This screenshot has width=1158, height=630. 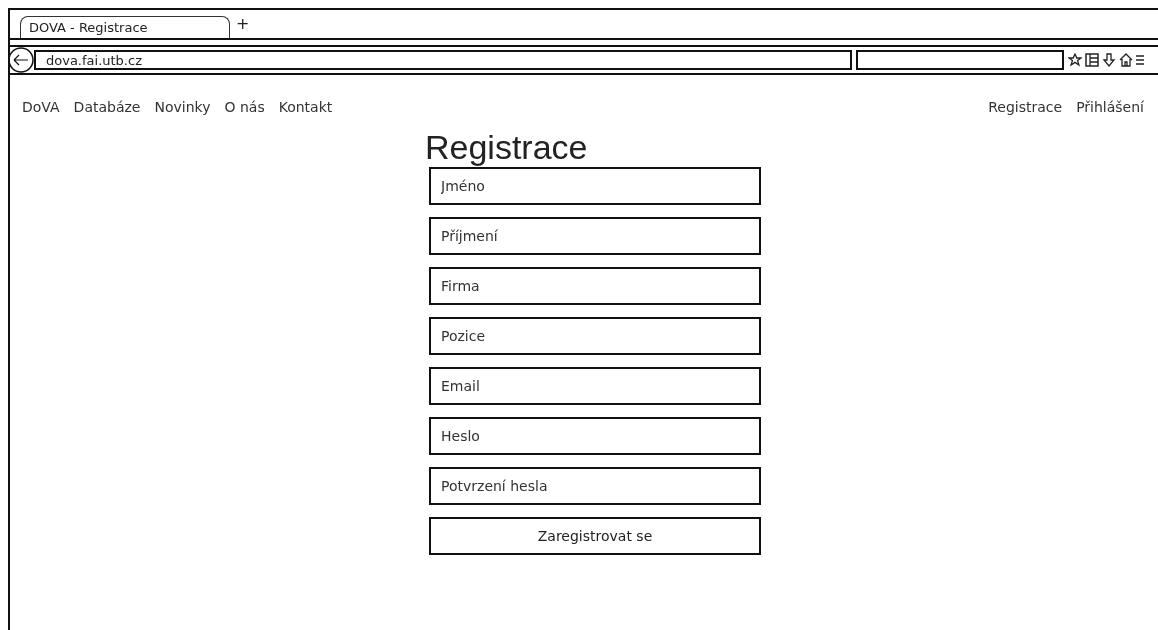 What do you see at coordinates (41, 107) in the screenshot?
I see `nav-link: DoVA` at bounding box center [41, 107].